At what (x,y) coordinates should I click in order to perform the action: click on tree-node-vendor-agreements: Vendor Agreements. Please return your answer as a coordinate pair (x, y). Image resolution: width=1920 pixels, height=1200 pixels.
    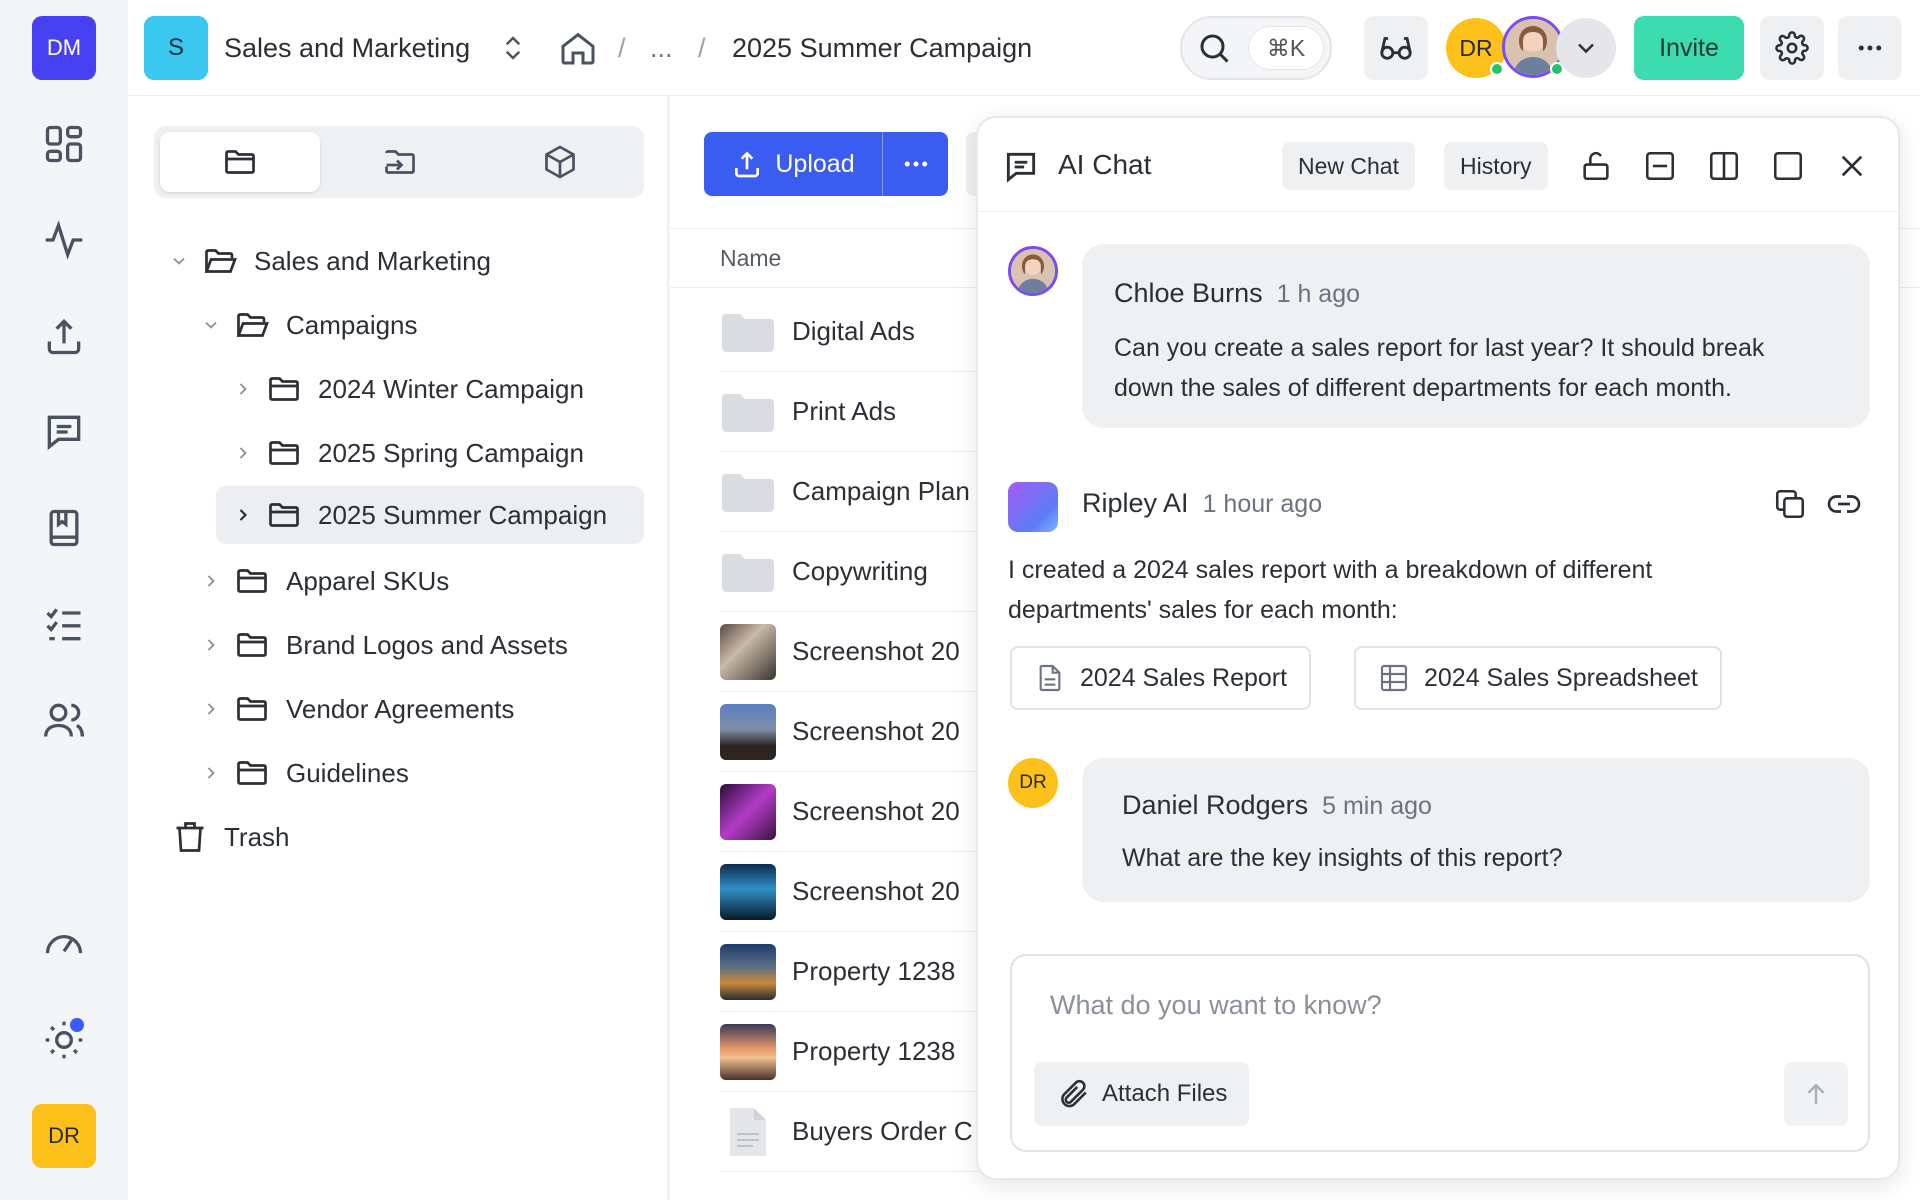
    Looking at the image, I should click on (356, 709).